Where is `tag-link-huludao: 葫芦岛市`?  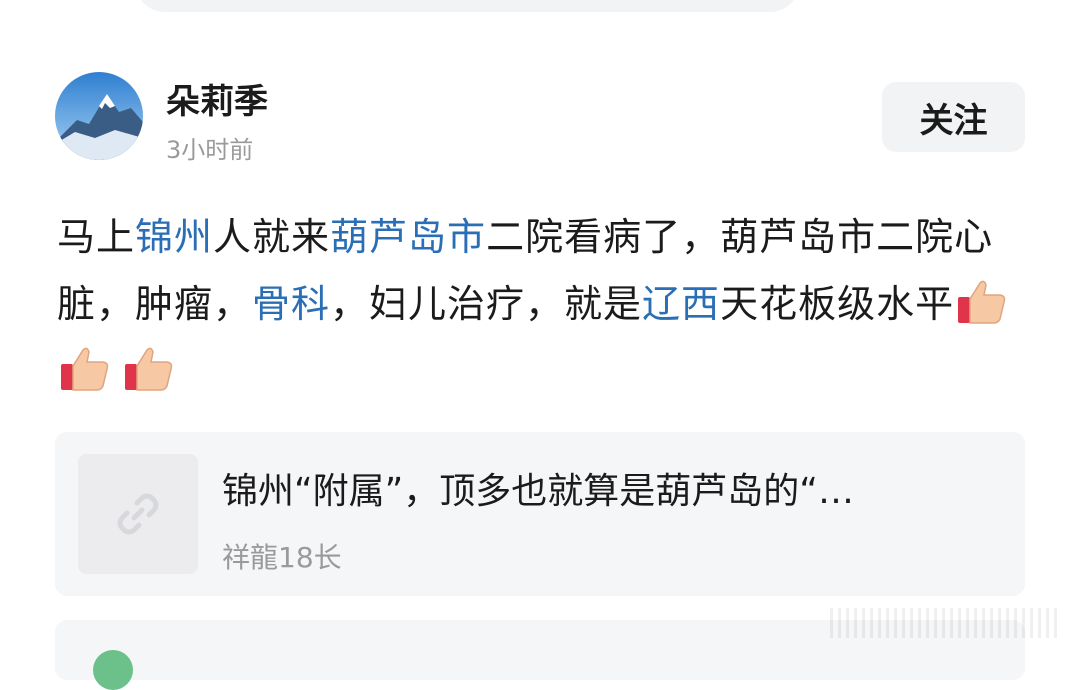 tag-link-huludao: 葫芦岛市 is located at coordinates (408, 237).